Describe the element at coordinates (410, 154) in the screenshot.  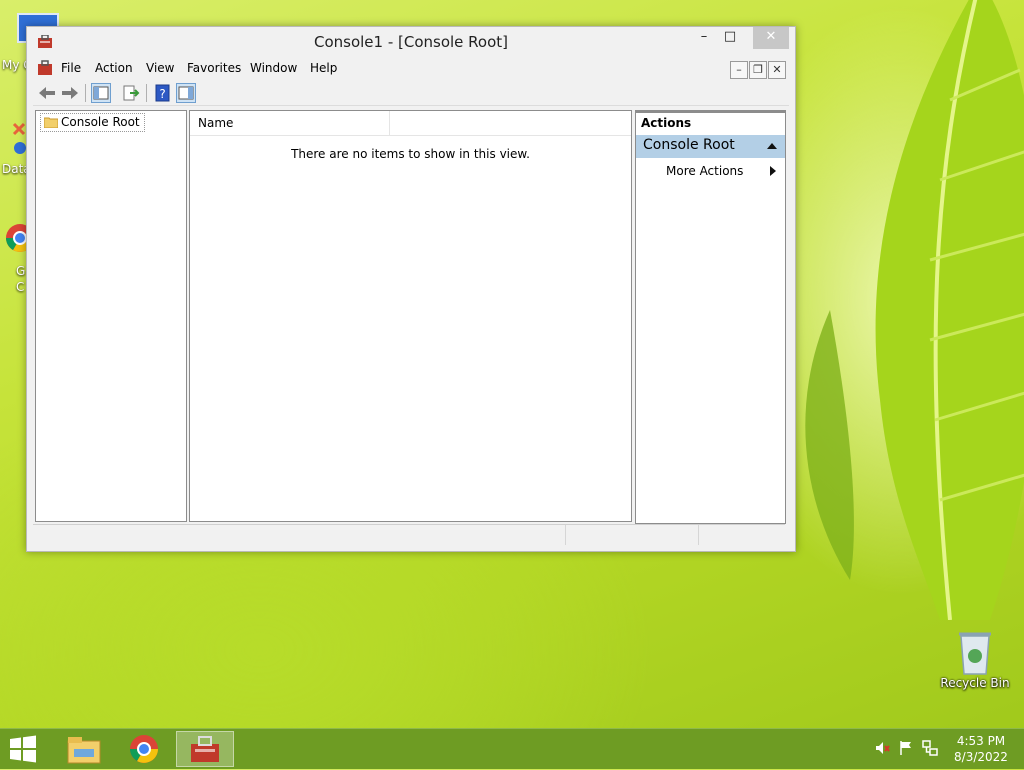
I see `empty-list-message: There are no items to show in this view.` at that location.